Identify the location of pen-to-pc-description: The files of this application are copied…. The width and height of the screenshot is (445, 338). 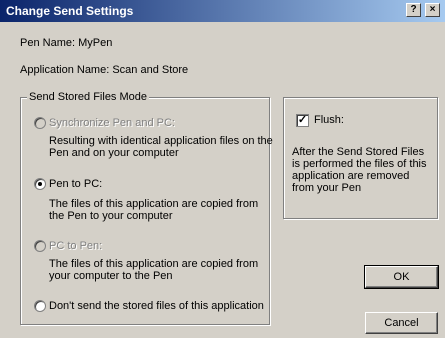
(154, 210).